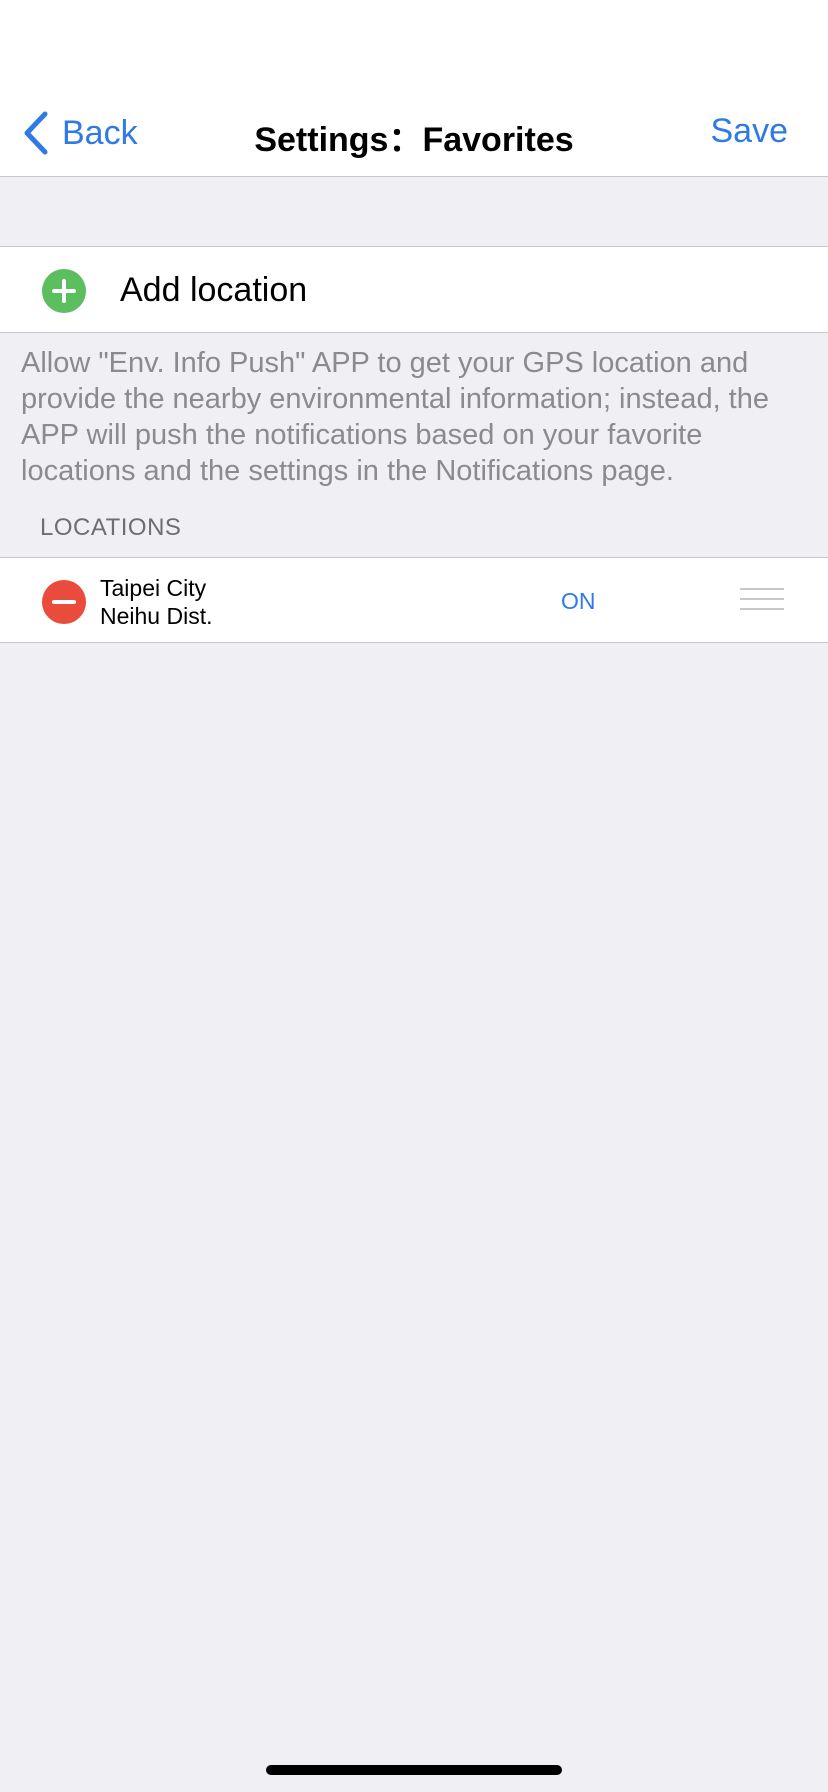 This screenshot has height=1792, width=828. I want to click on plus-circle-icon, so click(64, 291).